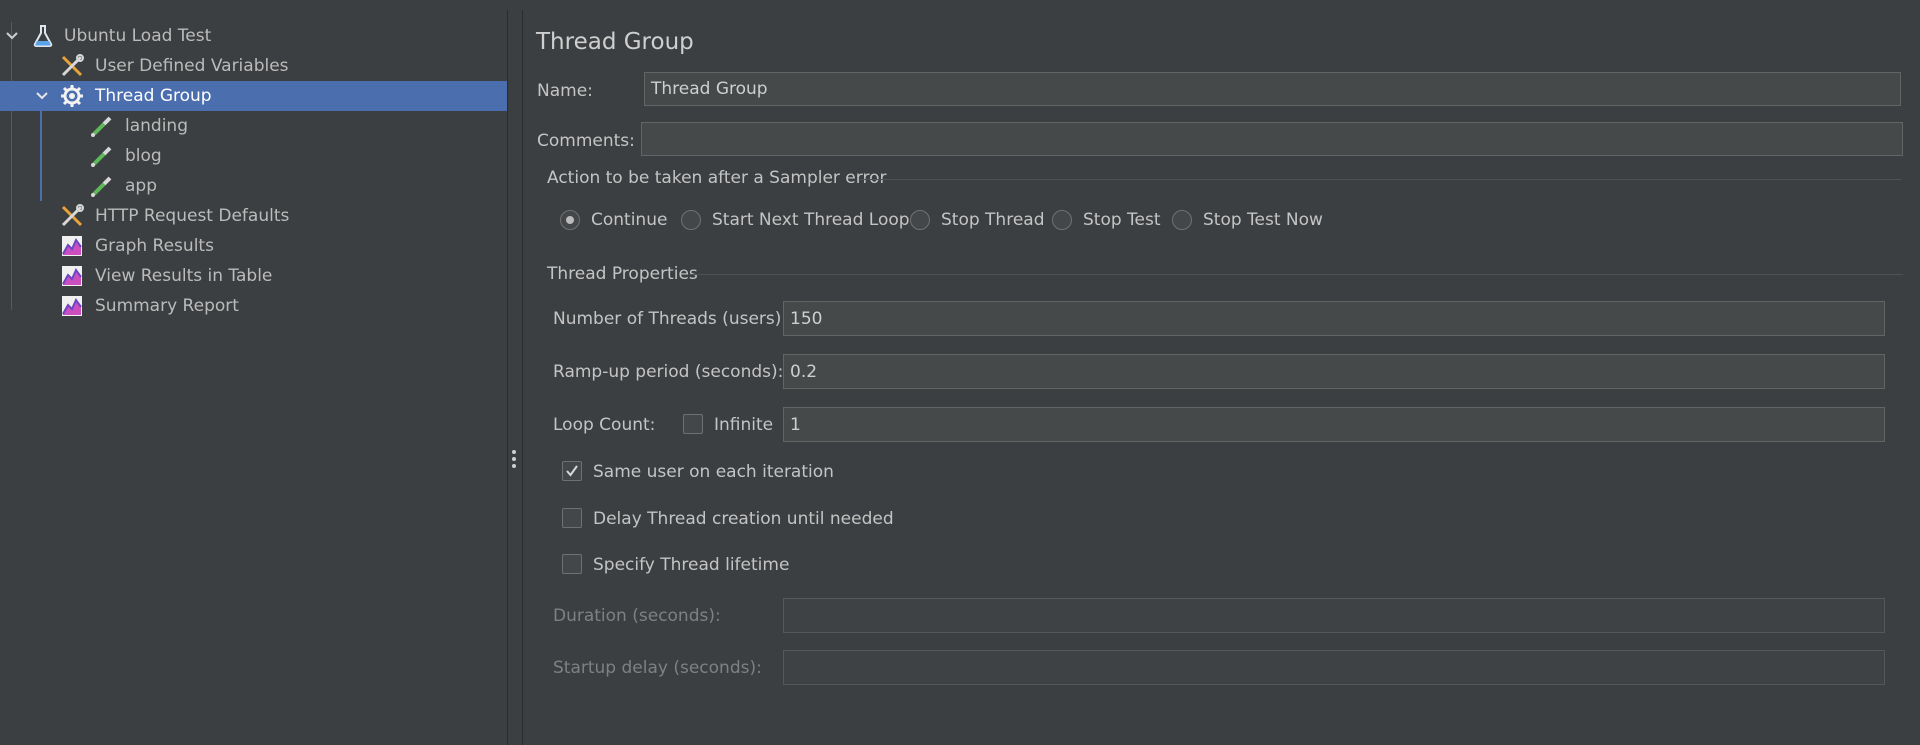  I want to click on tree-item-label: Graph Results, so click(154, 246).